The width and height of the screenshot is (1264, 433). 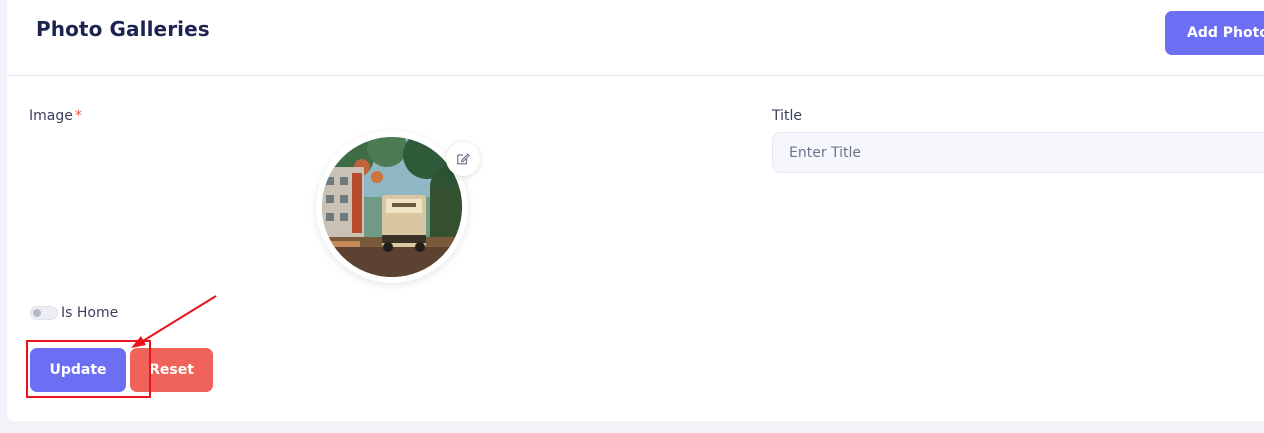 I want to click on page-title: Photo Galleries, so click(x=123, y=29).